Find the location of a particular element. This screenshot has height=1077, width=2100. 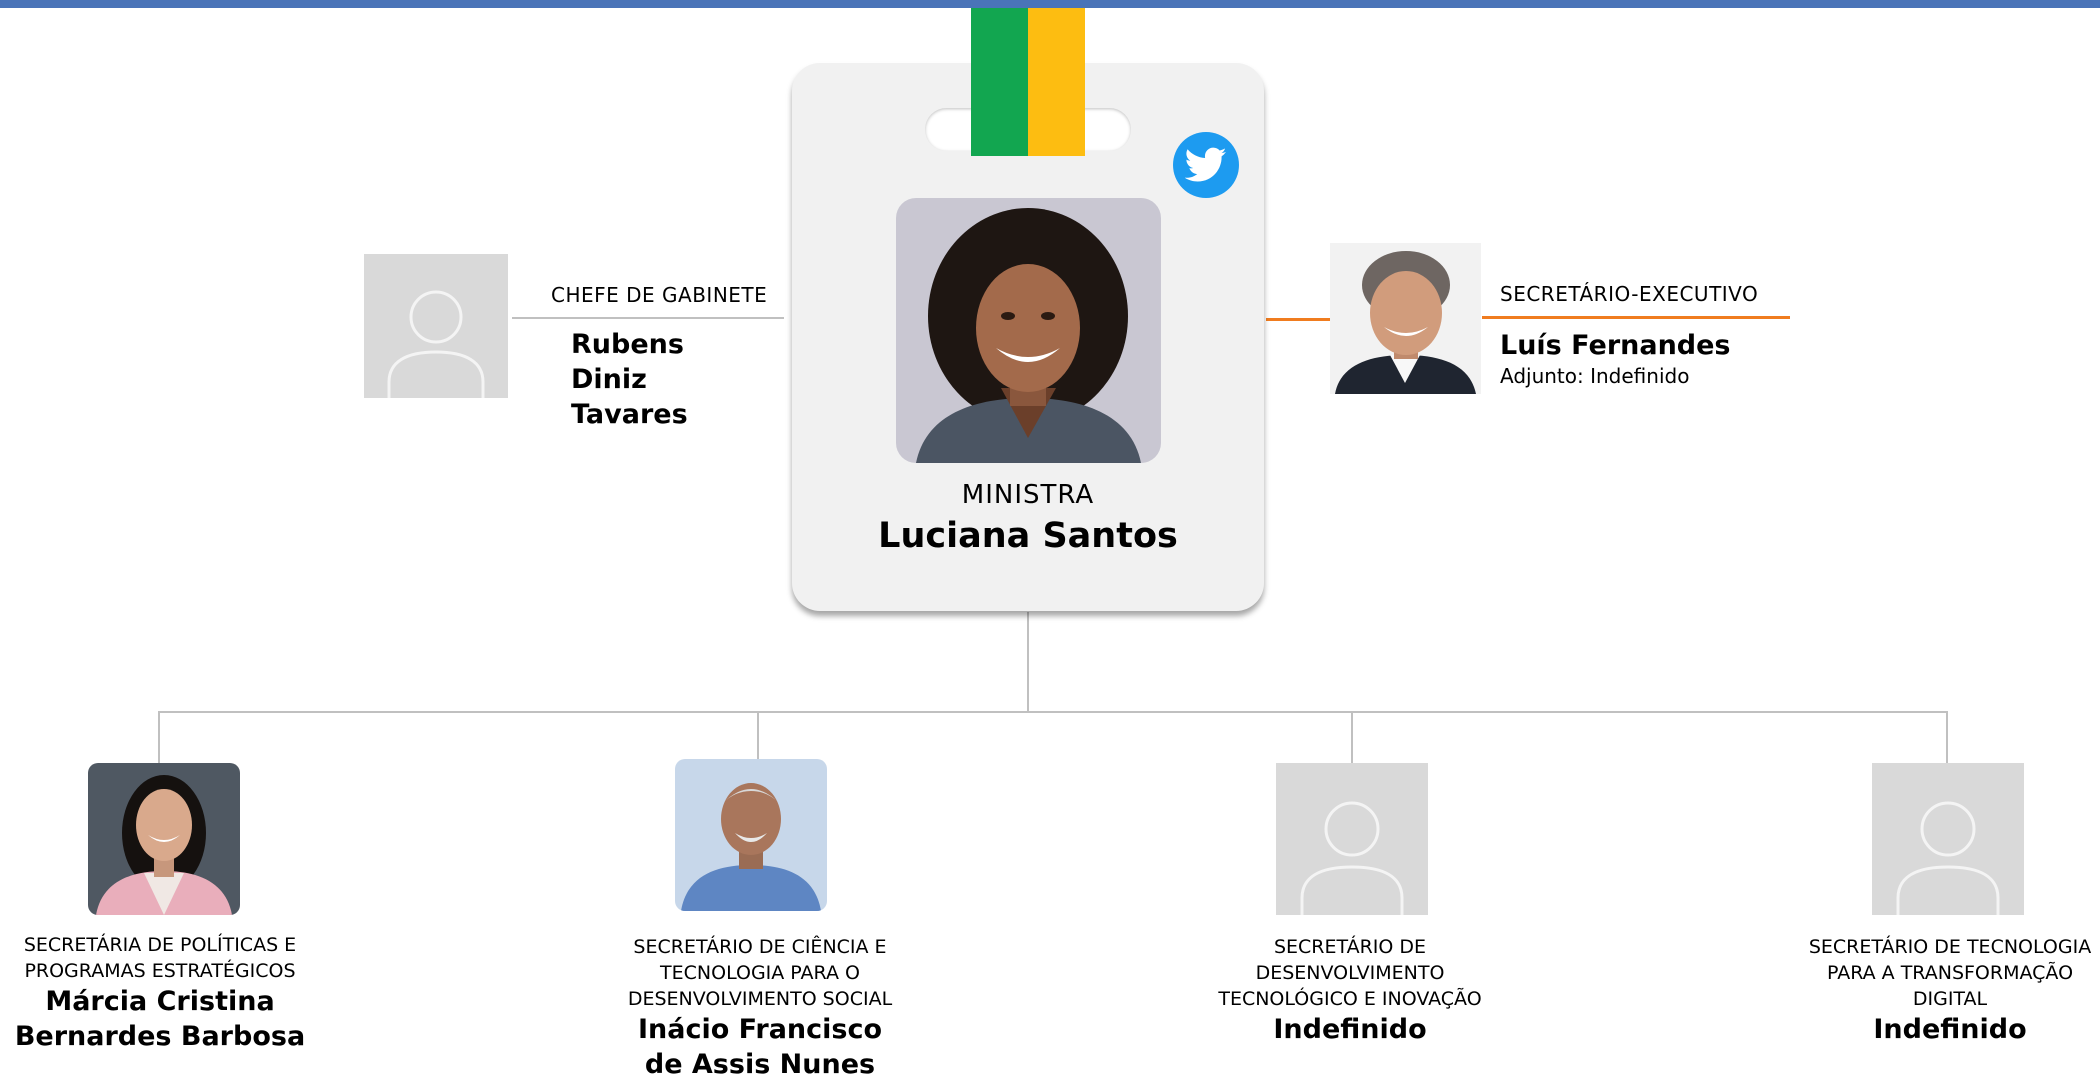

top-bar is located at coordinates (1050, 4).